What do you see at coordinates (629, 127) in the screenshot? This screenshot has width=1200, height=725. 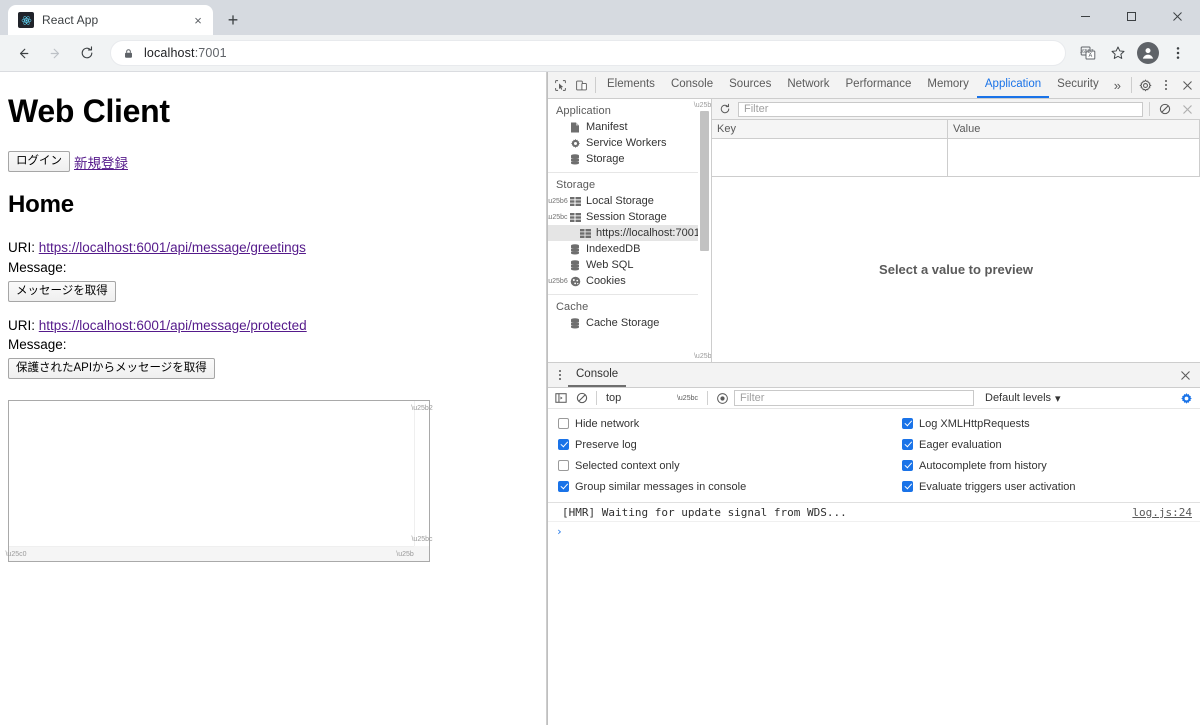 I see `sidebar-item-manifest: \u25b6 Manifest` at bounding box center [629, 127].